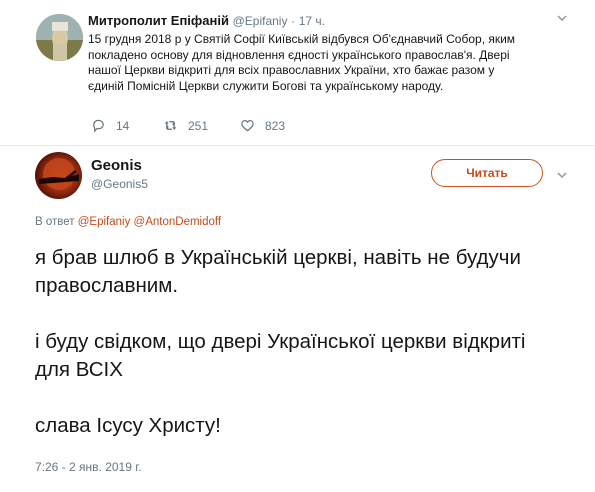 This screenshot has width=595, height=492. I want to click on tweet-time: 17 ч., so click(312, 21).